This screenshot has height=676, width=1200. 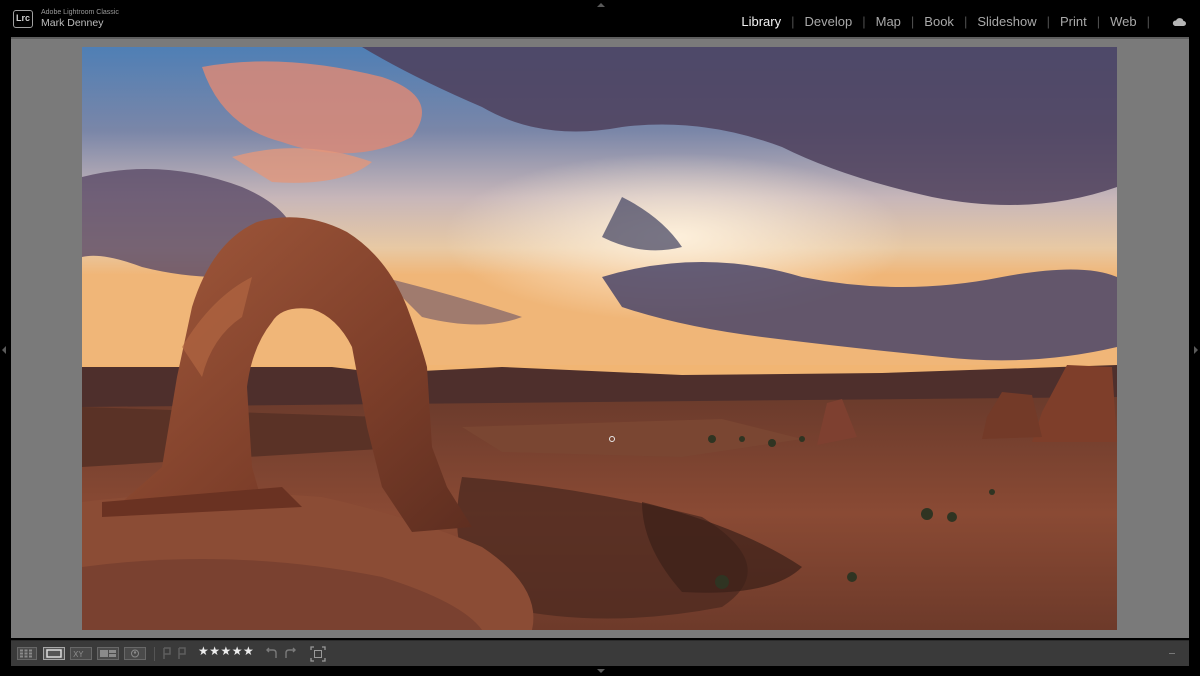 What do you see at coordinates (72, 23) in the screenshot?
I see `user-name: Mark Denney` at bounding box center [72, 23].